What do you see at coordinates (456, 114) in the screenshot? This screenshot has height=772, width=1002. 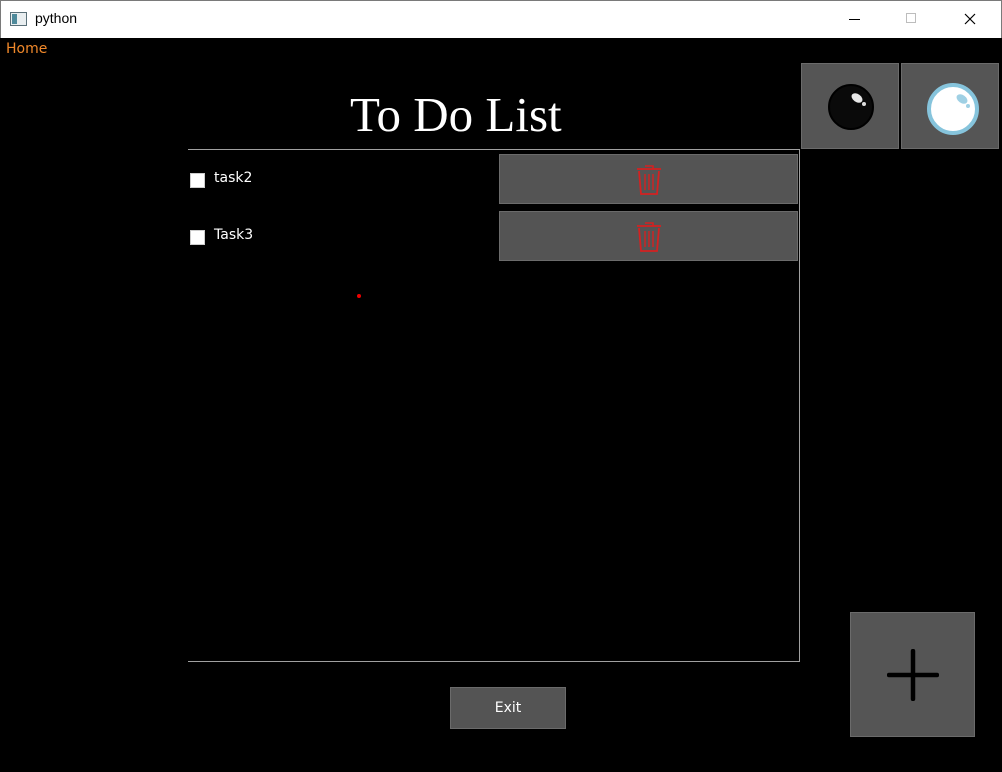 I see `page-title: To Do List` at bounding box center [456, 114].